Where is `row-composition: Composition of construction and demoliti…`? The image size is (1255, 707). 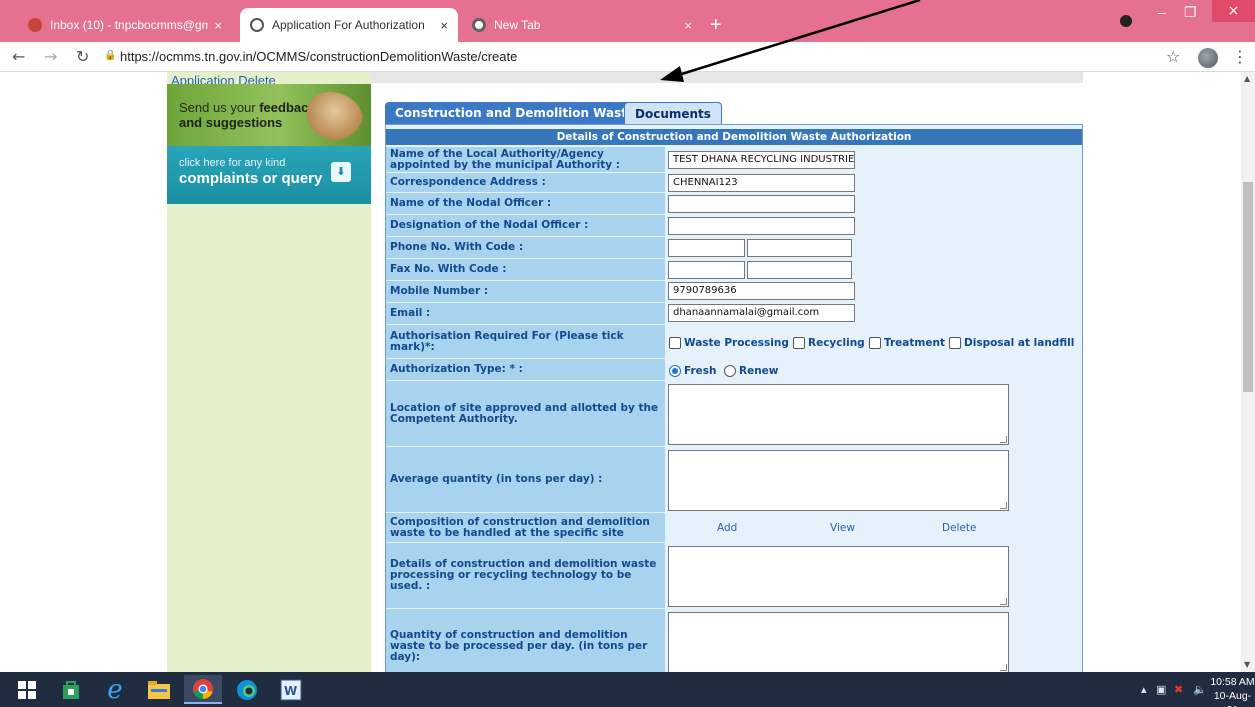
row-composition: Composition of construction and demoliti… is located at coordinates (734, 528).